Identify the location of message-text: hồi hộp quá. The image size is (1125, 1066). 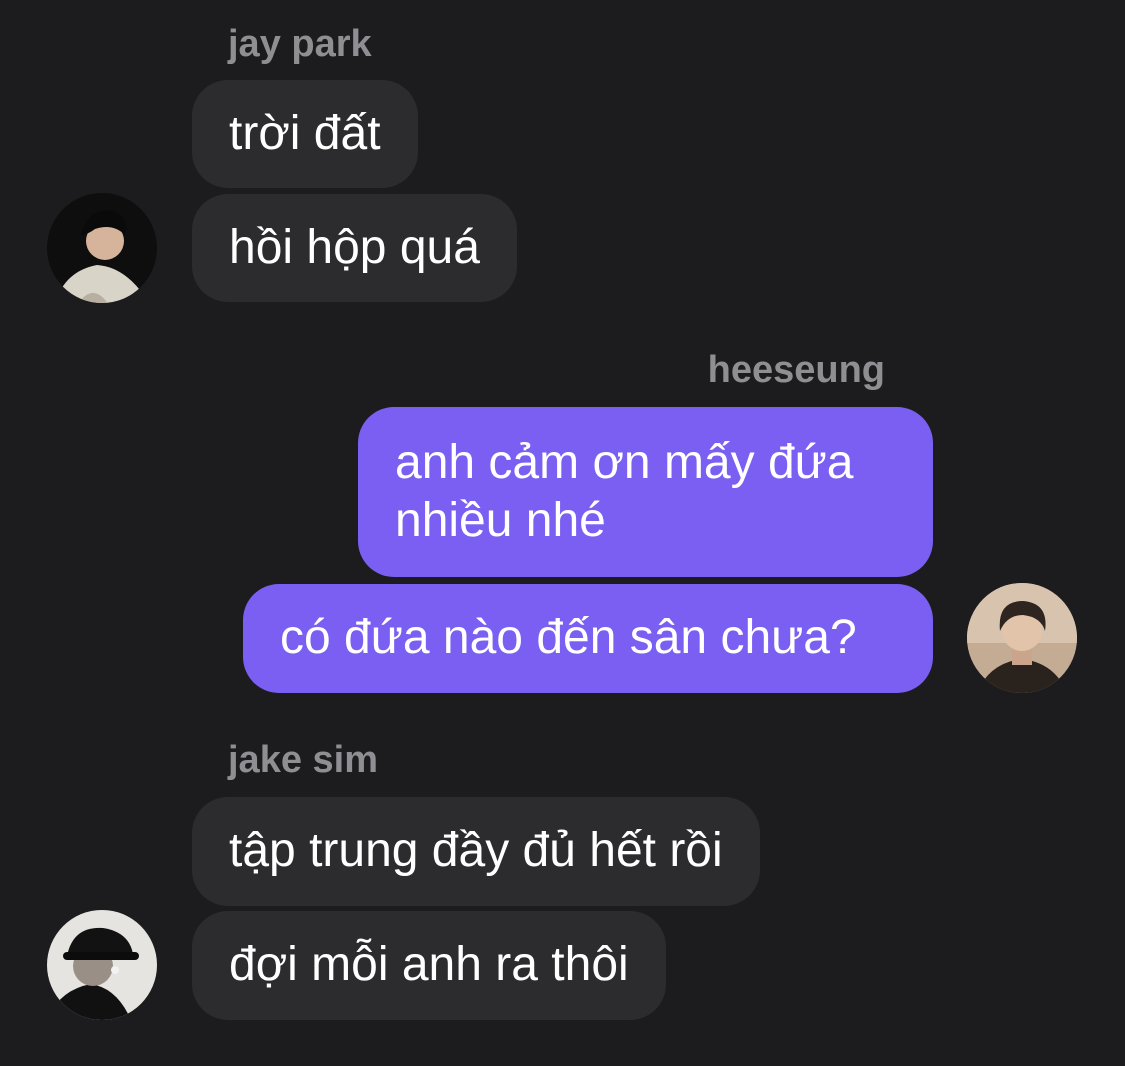
(354, 247).